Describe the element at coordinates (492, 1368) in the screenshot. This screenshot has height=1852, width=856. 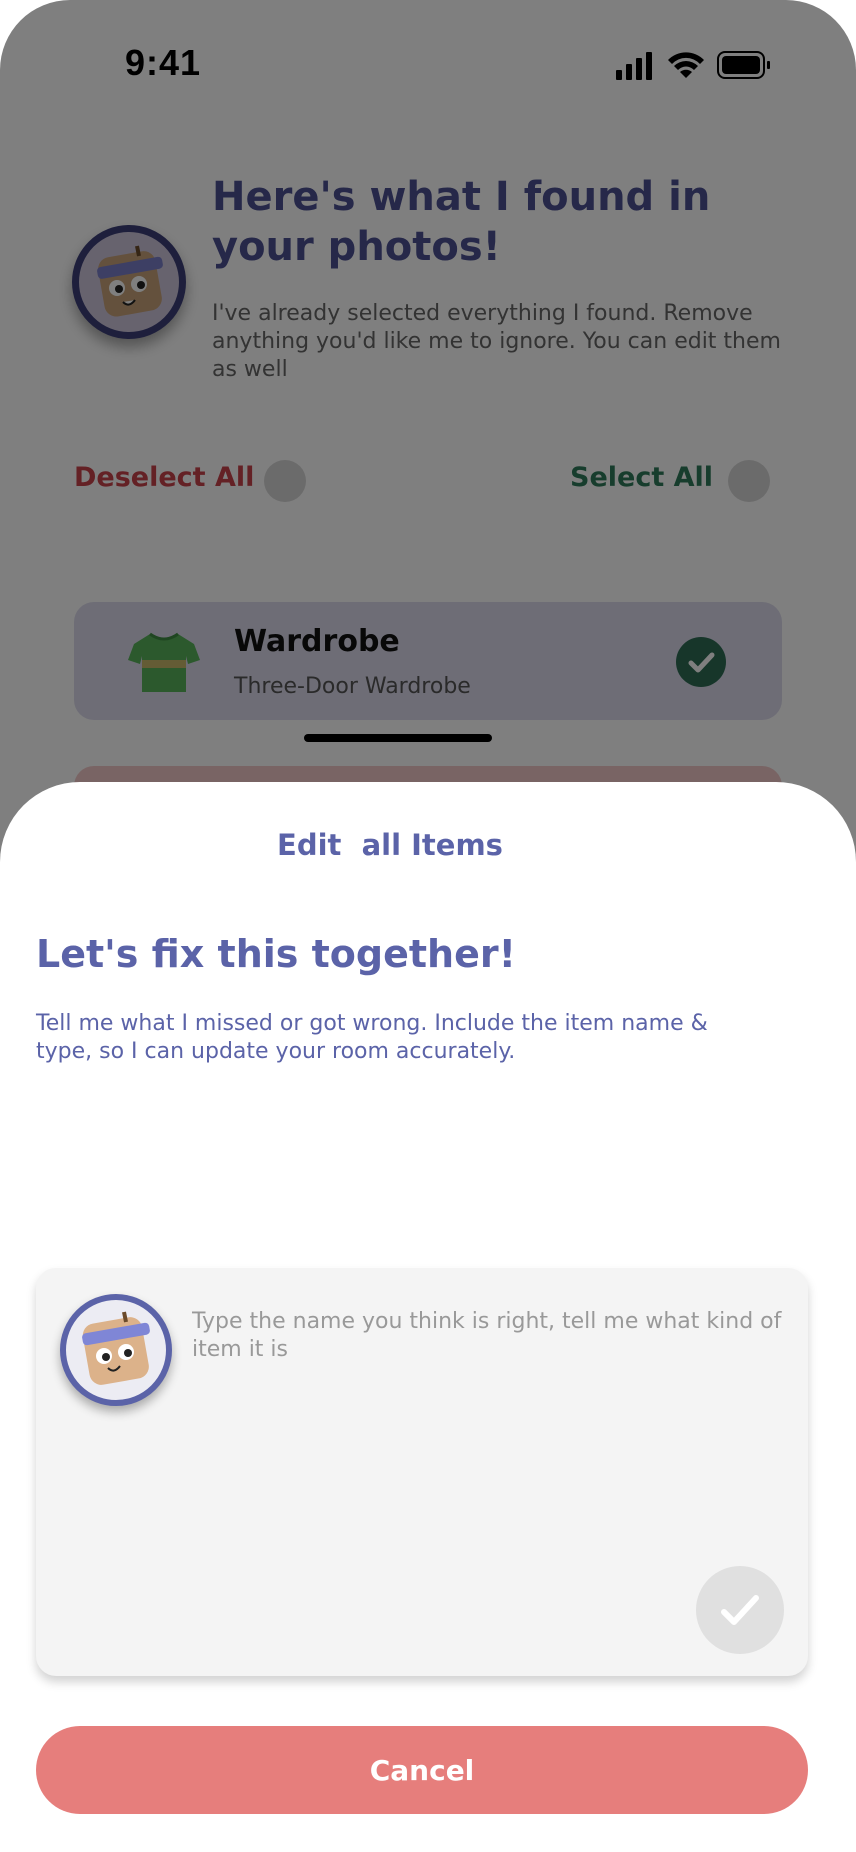
I see `feedback-input` at that location.